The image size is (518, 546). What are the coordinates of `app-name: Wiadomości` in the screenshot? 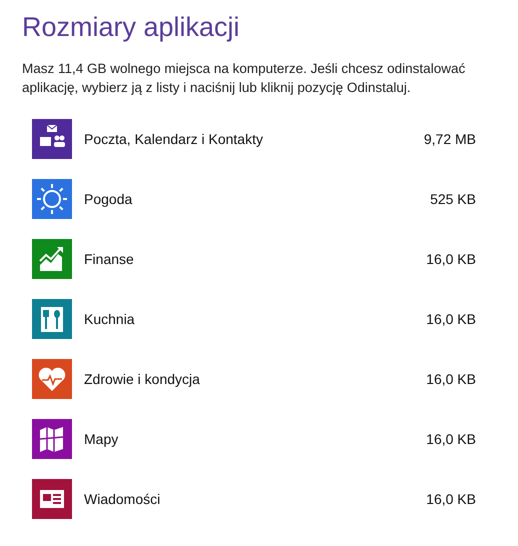 It's located at (215, 499).